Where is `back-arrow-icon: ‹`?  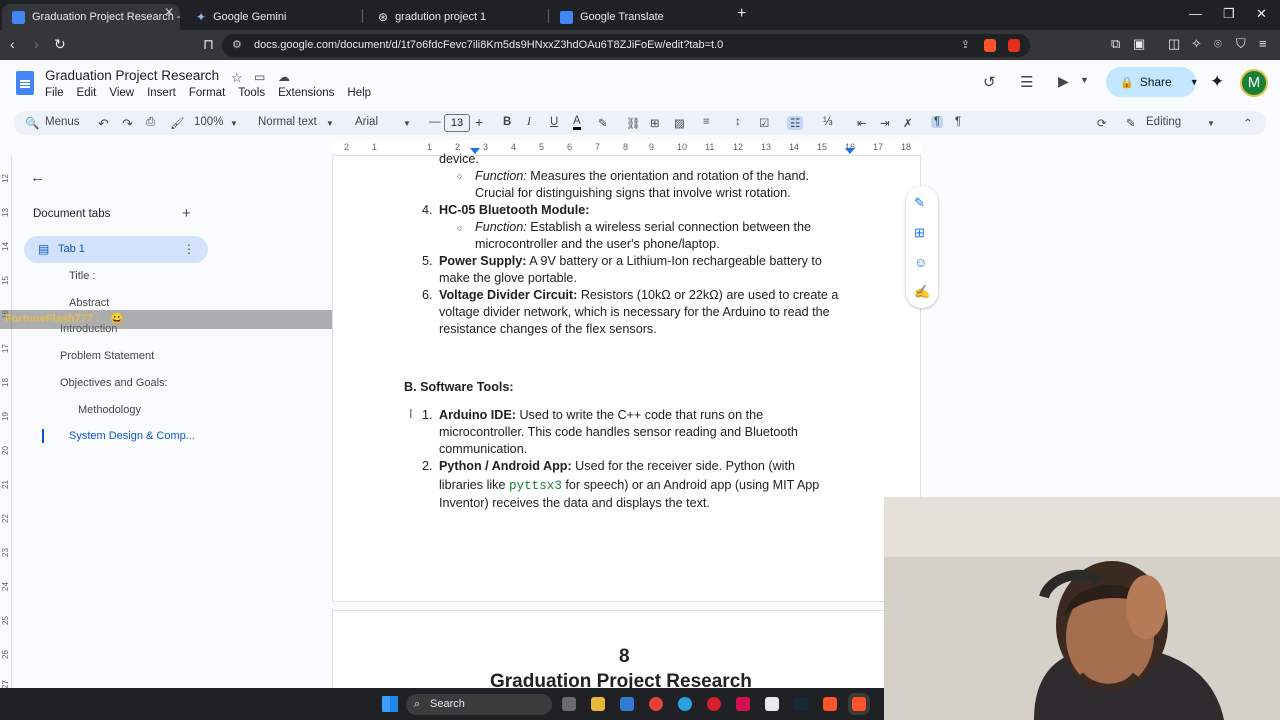
back-arrow-icon: ‹ is located at coordinates (12, 44).